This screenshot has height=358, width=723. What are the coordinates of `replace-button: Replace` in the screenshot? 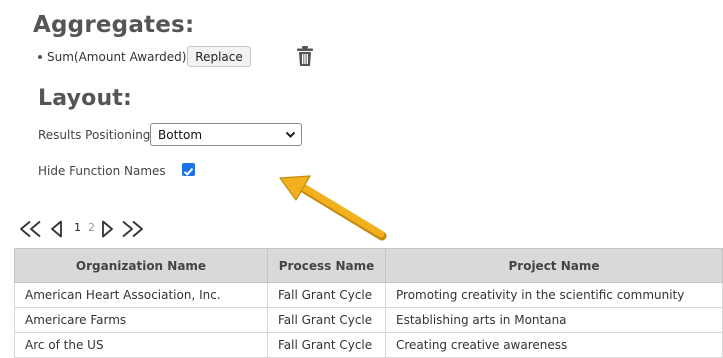 It's located at (219, 56).